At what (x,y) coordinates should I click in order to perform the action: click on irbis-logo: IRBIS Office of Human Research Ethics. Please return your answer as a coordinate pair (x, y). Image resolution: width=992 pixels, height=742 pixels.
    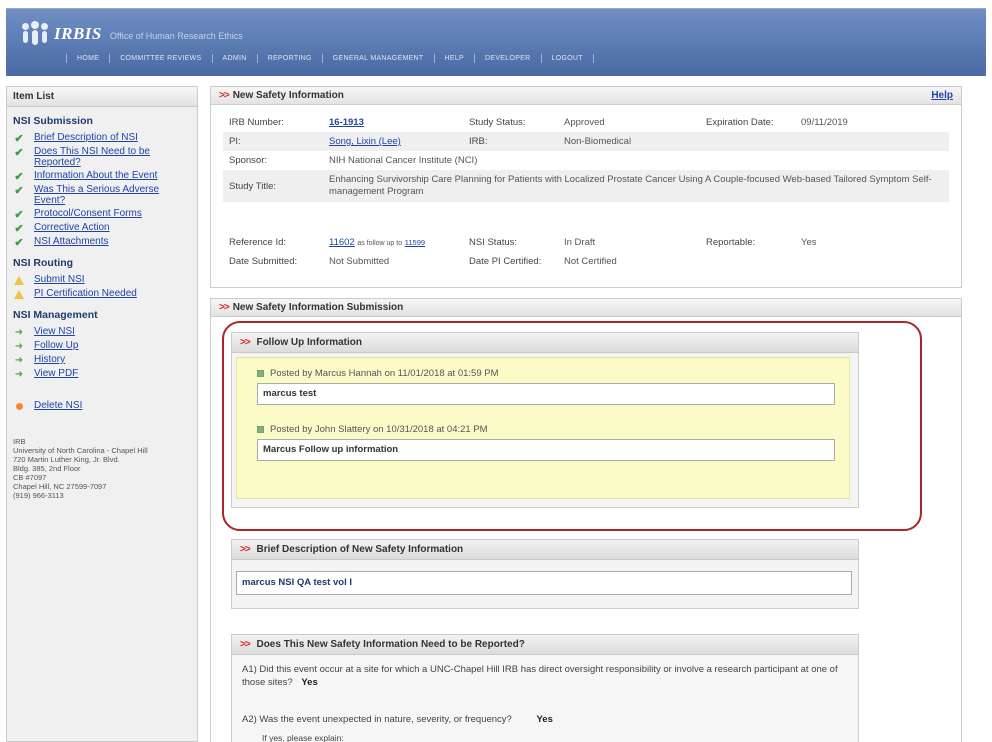
    Looking at the image, I should click on (131, 34).